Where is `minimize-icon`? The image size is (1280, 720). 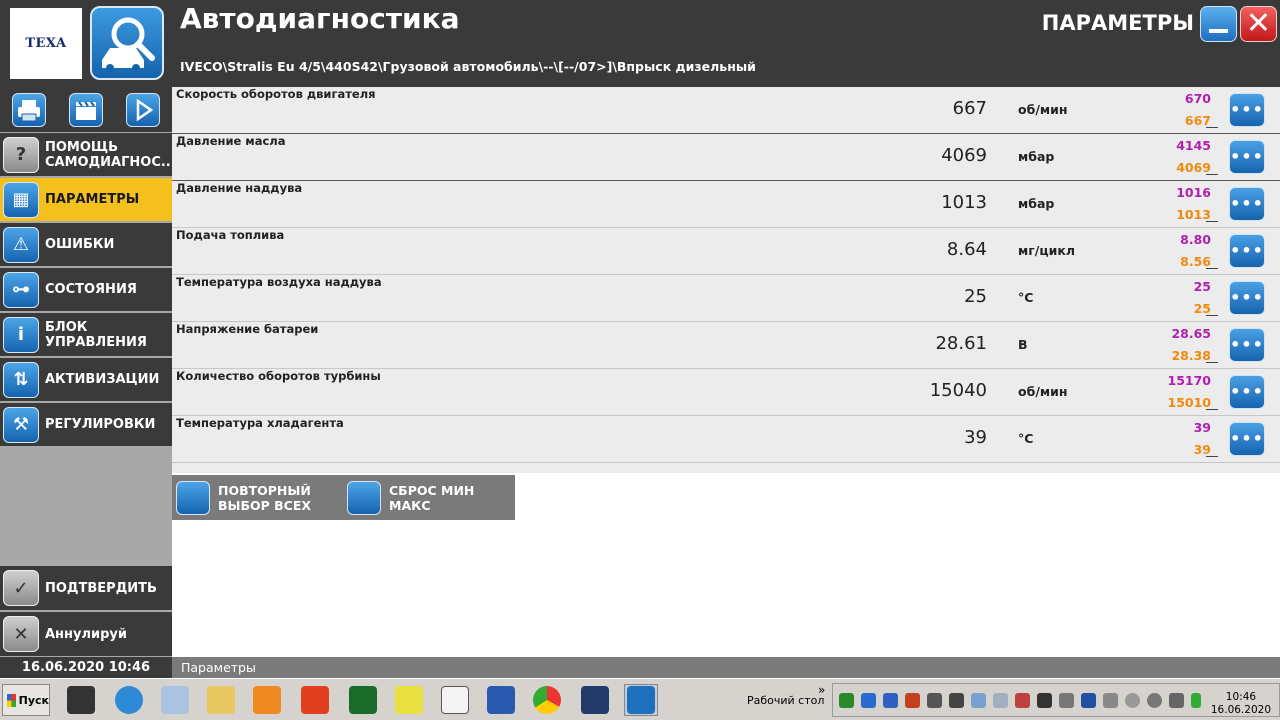
minimize-icon is located at coordinates (1218, 24).